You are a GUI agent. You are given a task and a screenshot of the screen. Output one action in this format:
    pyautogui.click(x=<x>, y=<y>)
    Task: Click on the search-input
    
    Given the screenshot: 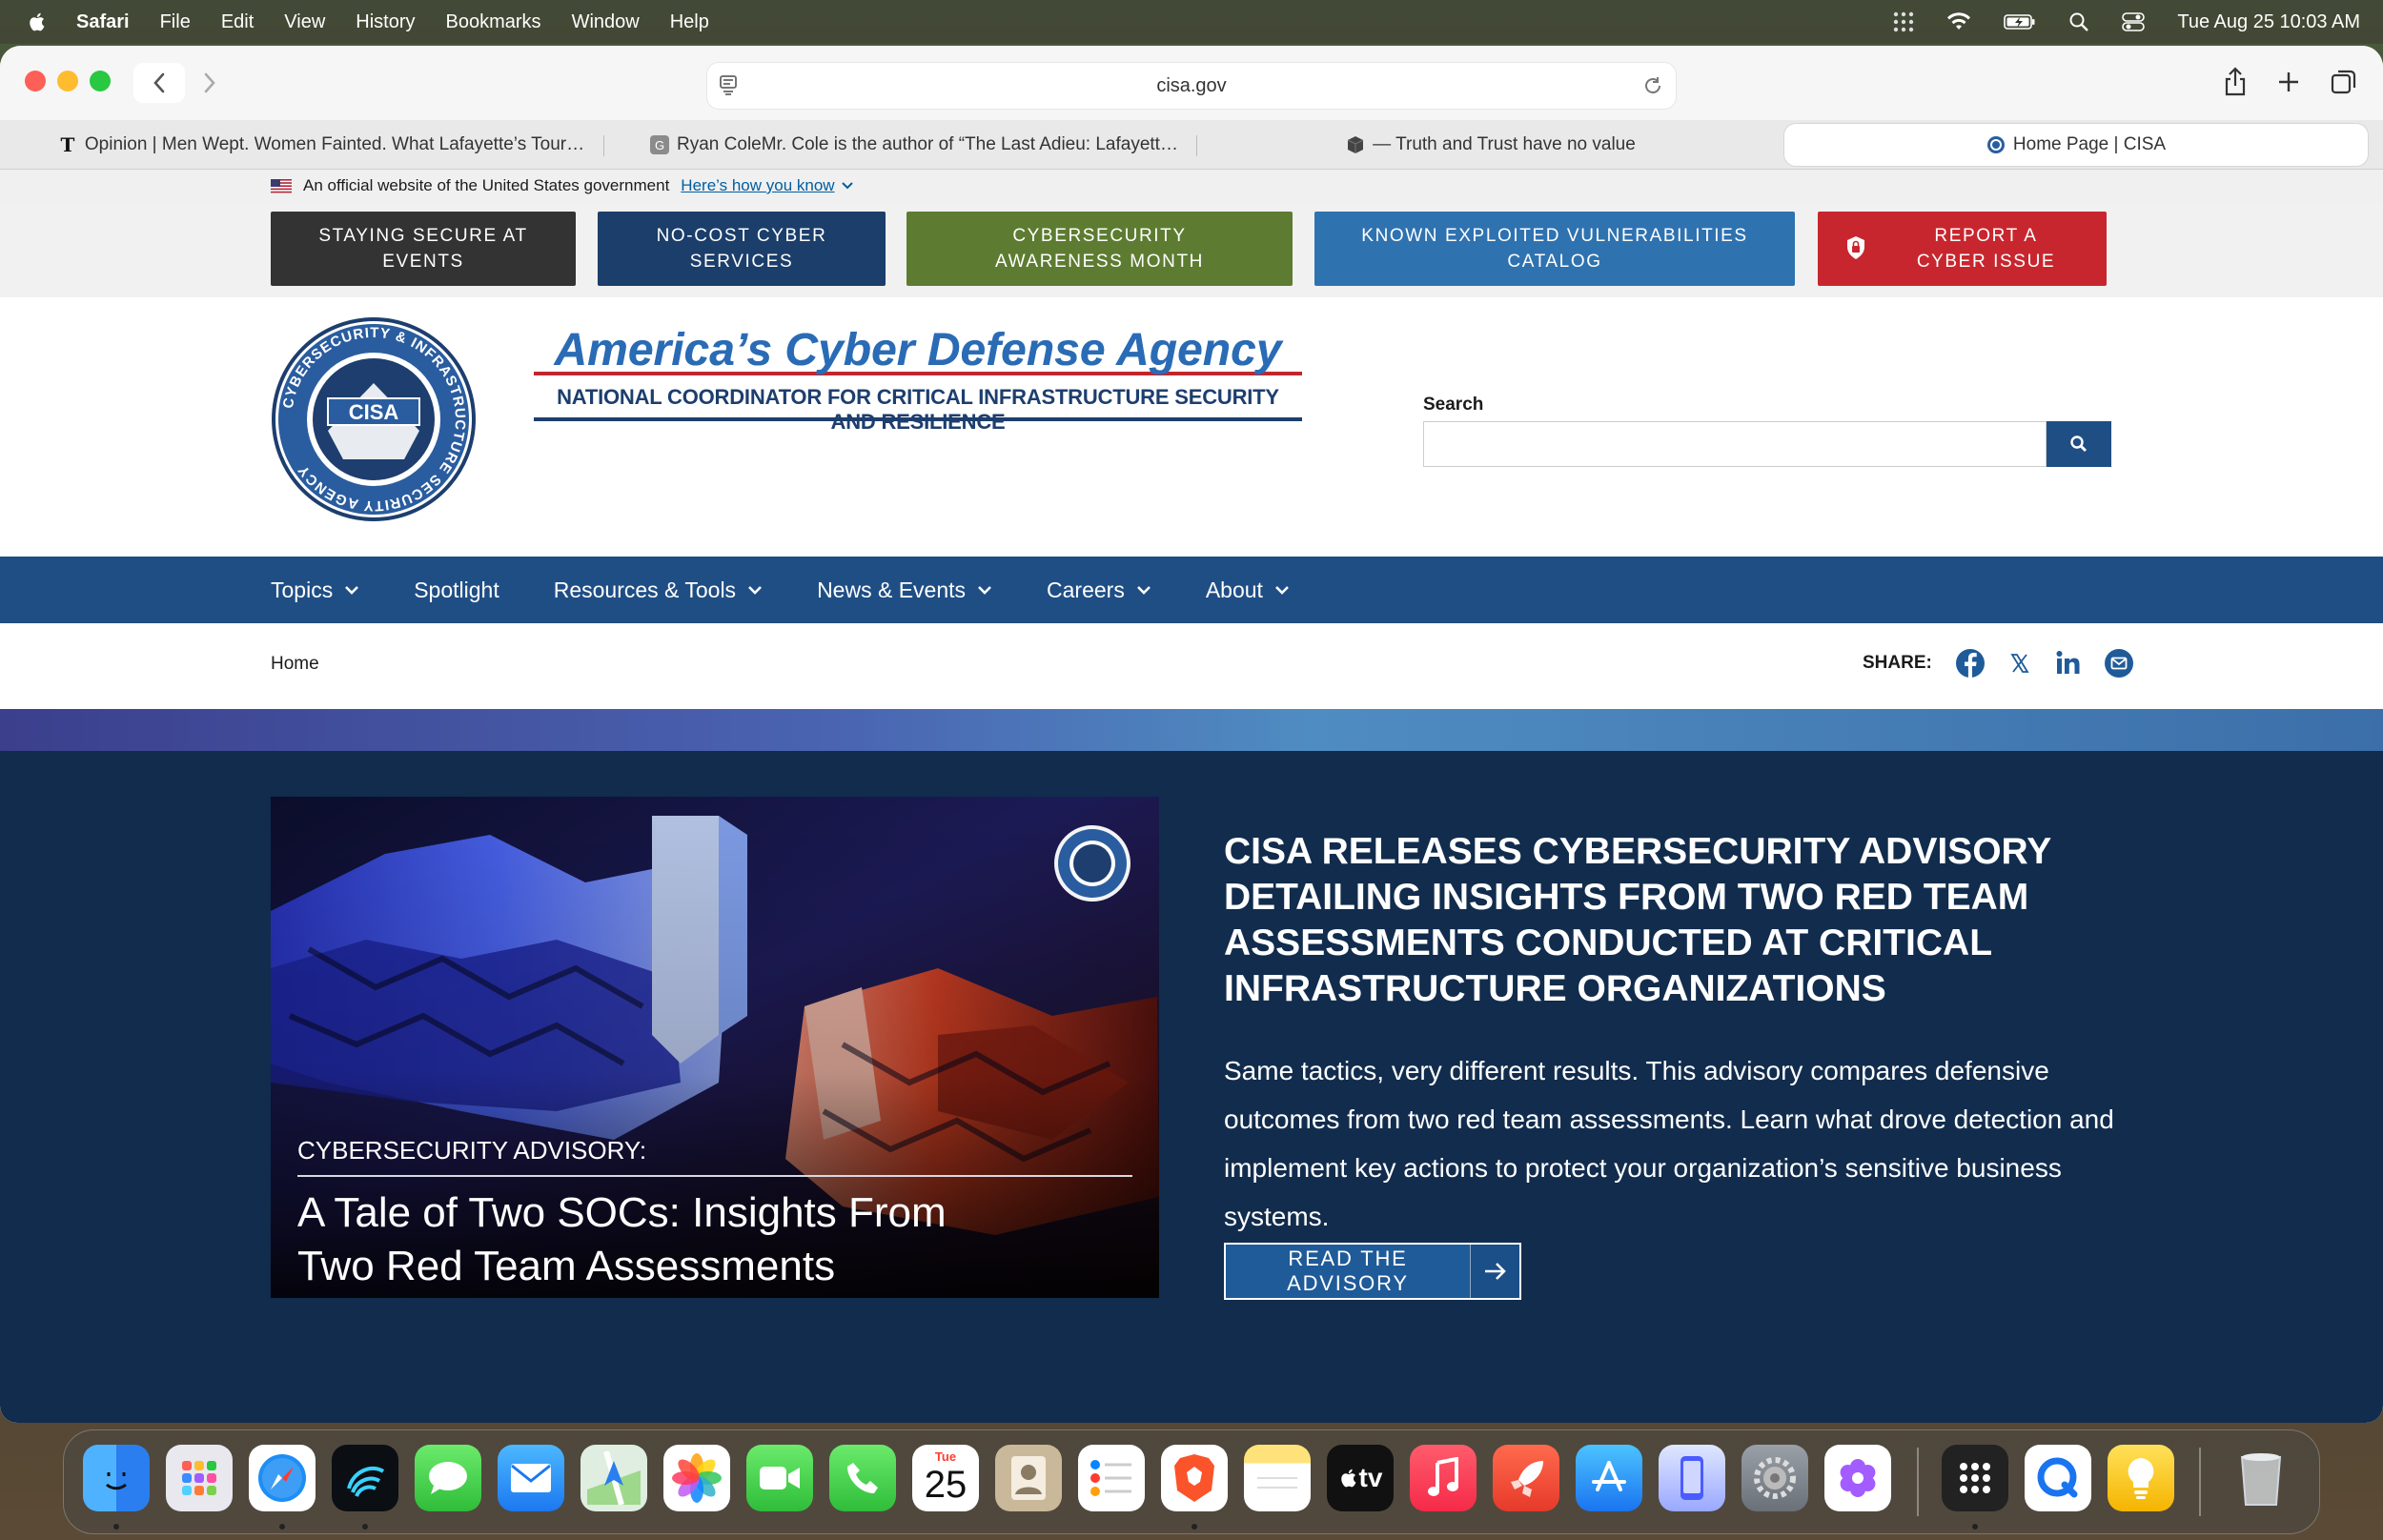 What is the action you would take?
    pyautogui.click(x=1735, y=444)
    